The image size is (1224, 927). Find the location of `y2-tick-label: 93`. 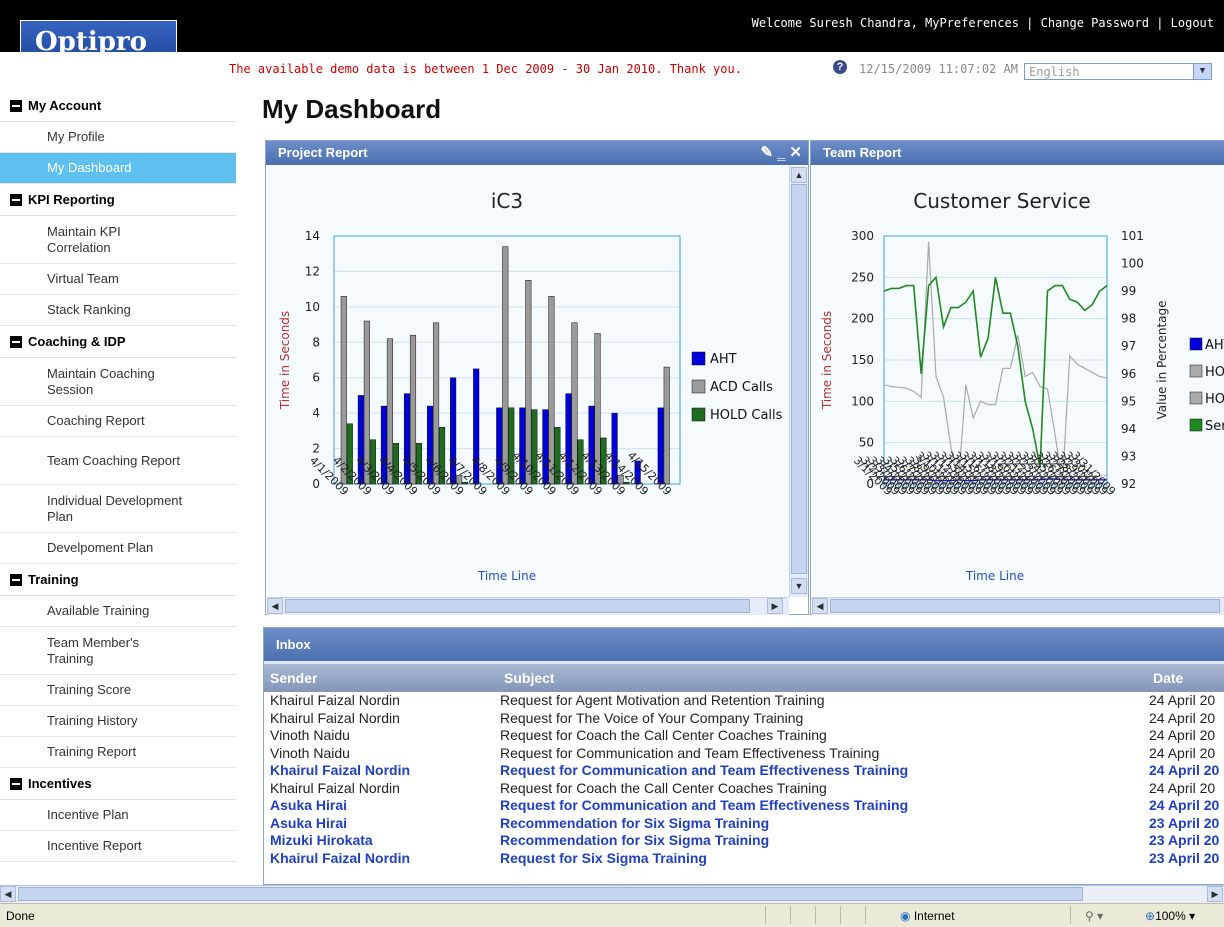

y2-tick-label: 93 is located at coordinates (1128, 456).